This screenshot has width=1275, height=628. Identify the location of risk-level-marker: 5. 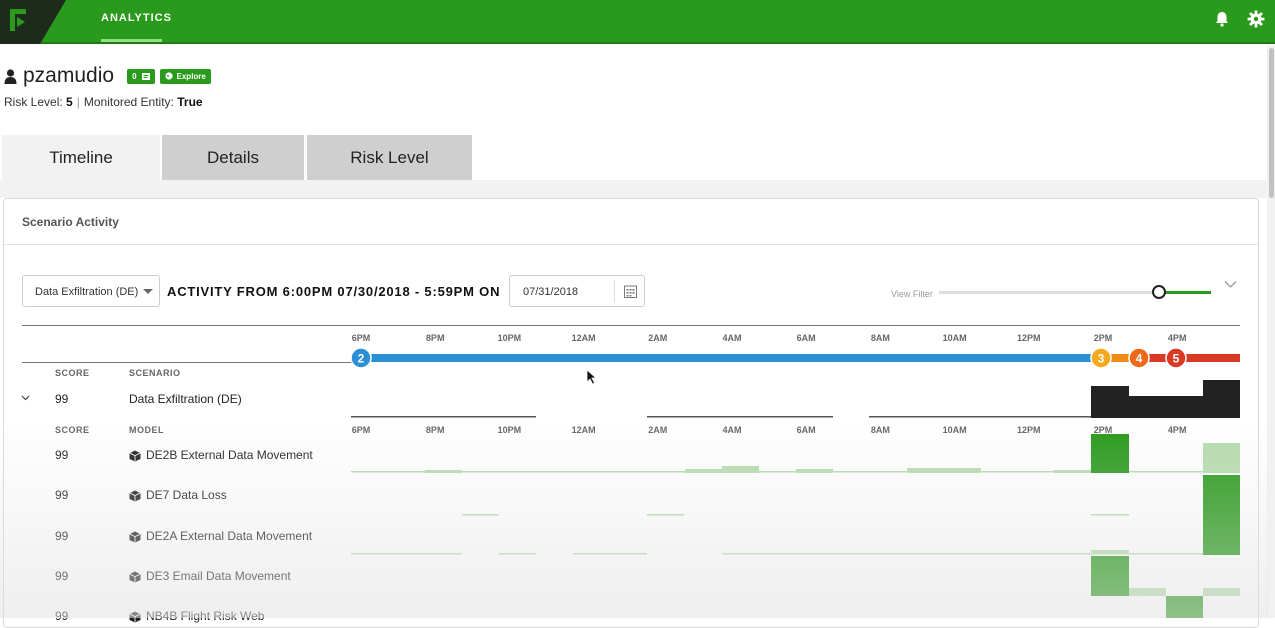
(1176, 358).